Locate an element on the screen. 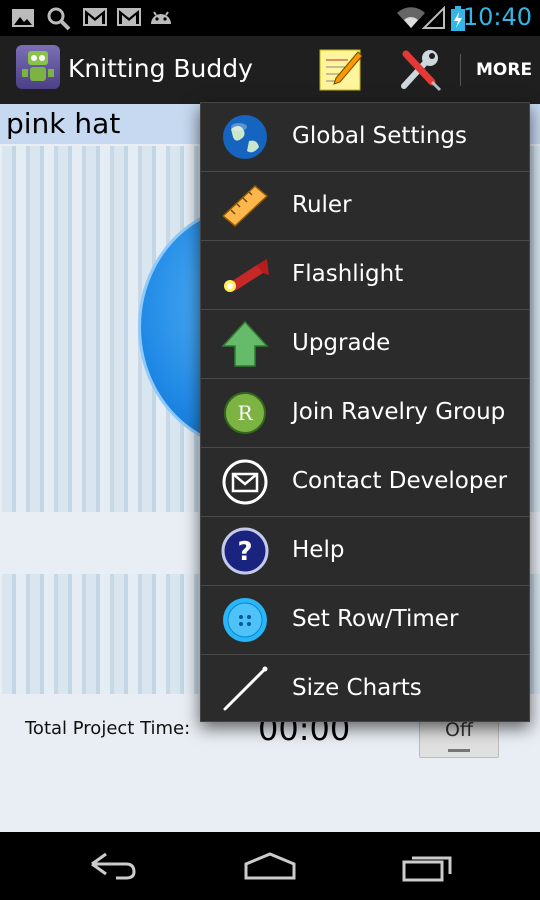 This screenshot has height=900, width=540. toggle-indicator is located at coordinates (459, 750).